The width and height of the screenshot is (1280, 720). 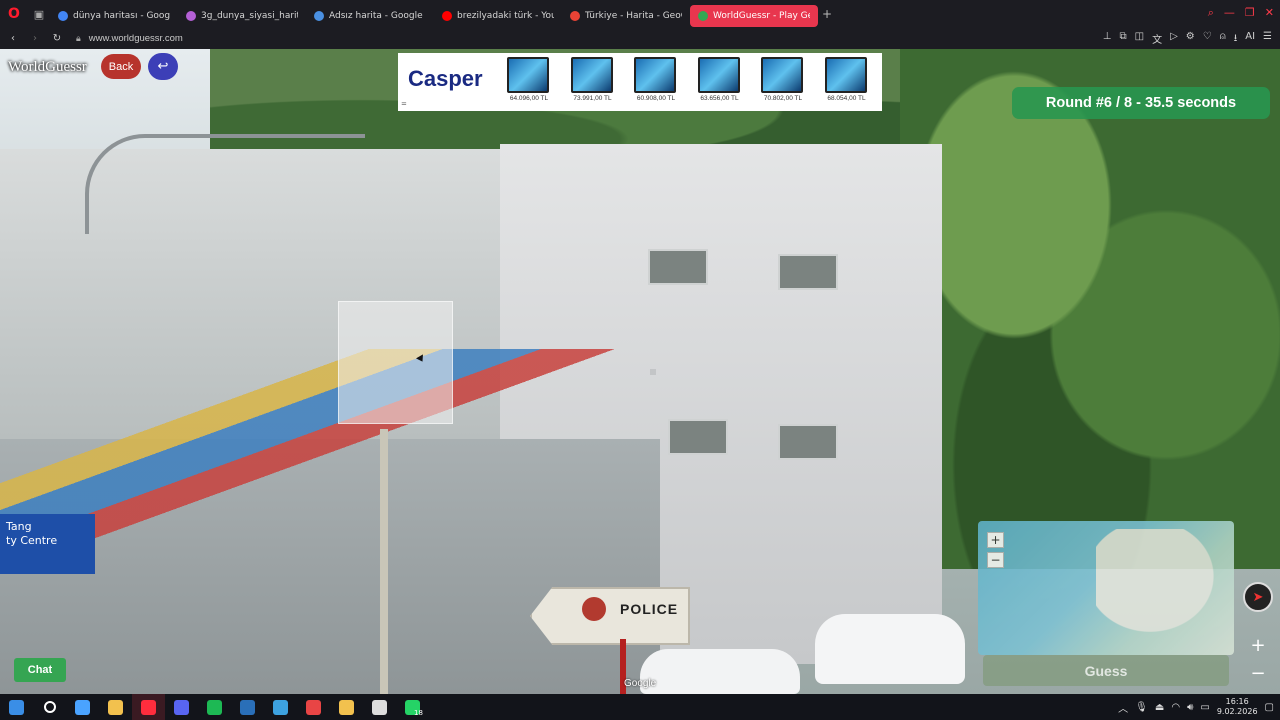 What do you see at coordinates (404, 104) in the screenshot?
I see `ad-info-icon: =` at bounding box center [404, 104].